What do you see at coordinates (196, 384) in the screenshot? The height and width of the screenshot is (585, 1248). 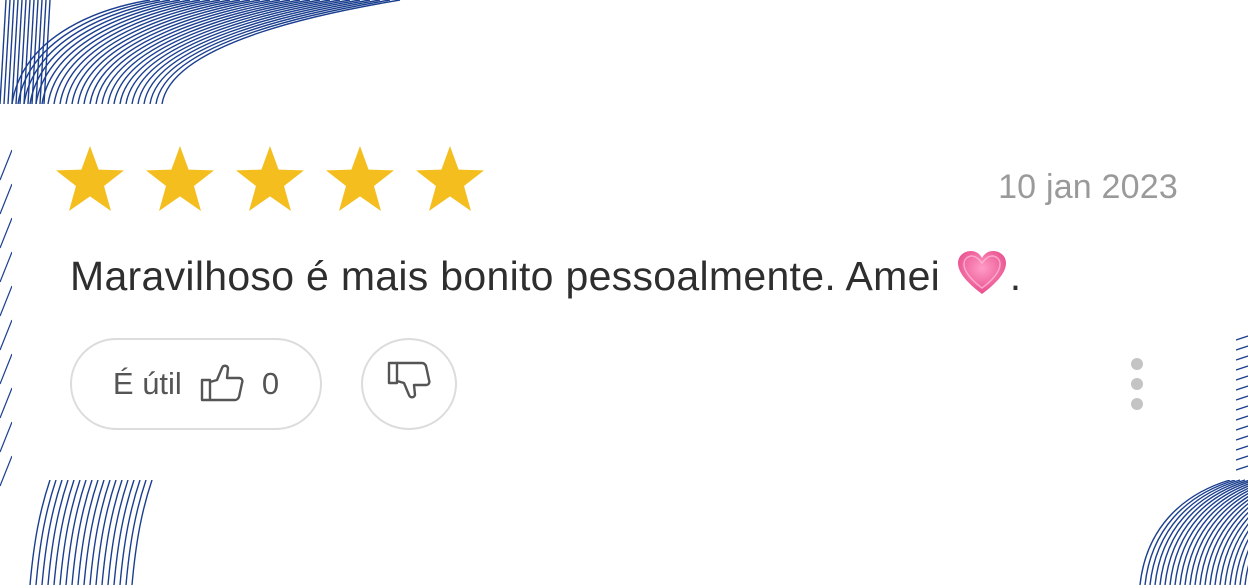 I see `useful-button: É útil 0` at bounding box center [196, 384].